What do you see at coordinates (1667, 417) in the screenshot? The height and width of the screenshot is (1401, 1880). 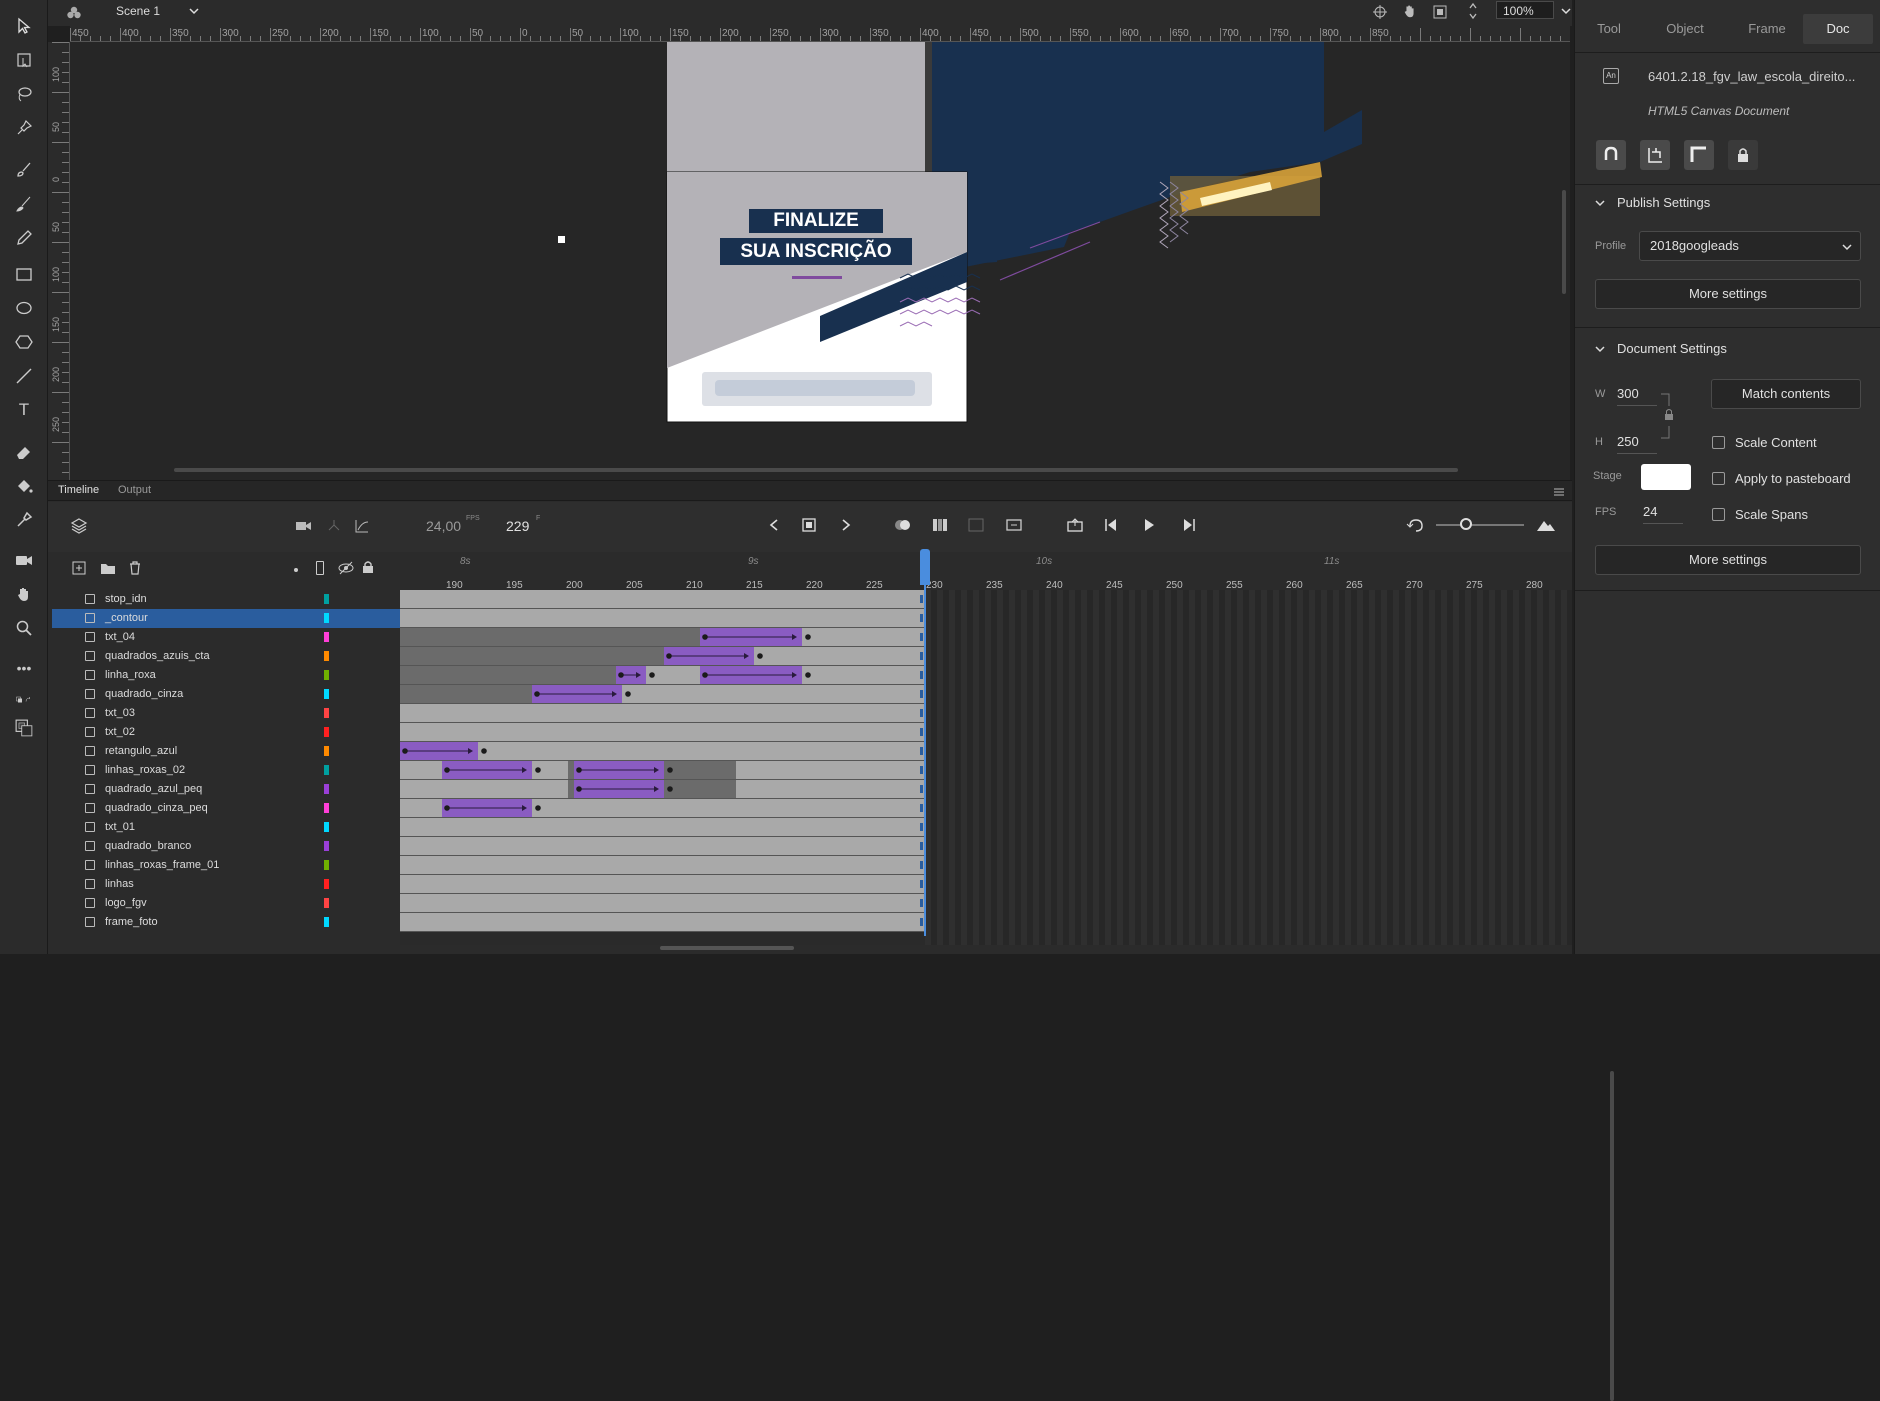 I see `link-dimensions-lock-icon` at bounding box center [1667, 417].